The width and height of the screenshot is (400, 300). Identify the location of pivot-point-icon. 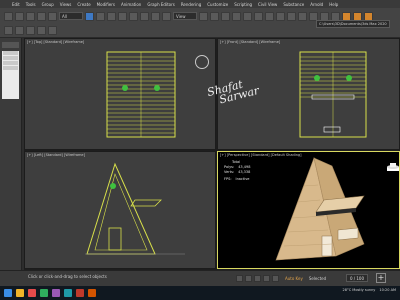
(203, 16).